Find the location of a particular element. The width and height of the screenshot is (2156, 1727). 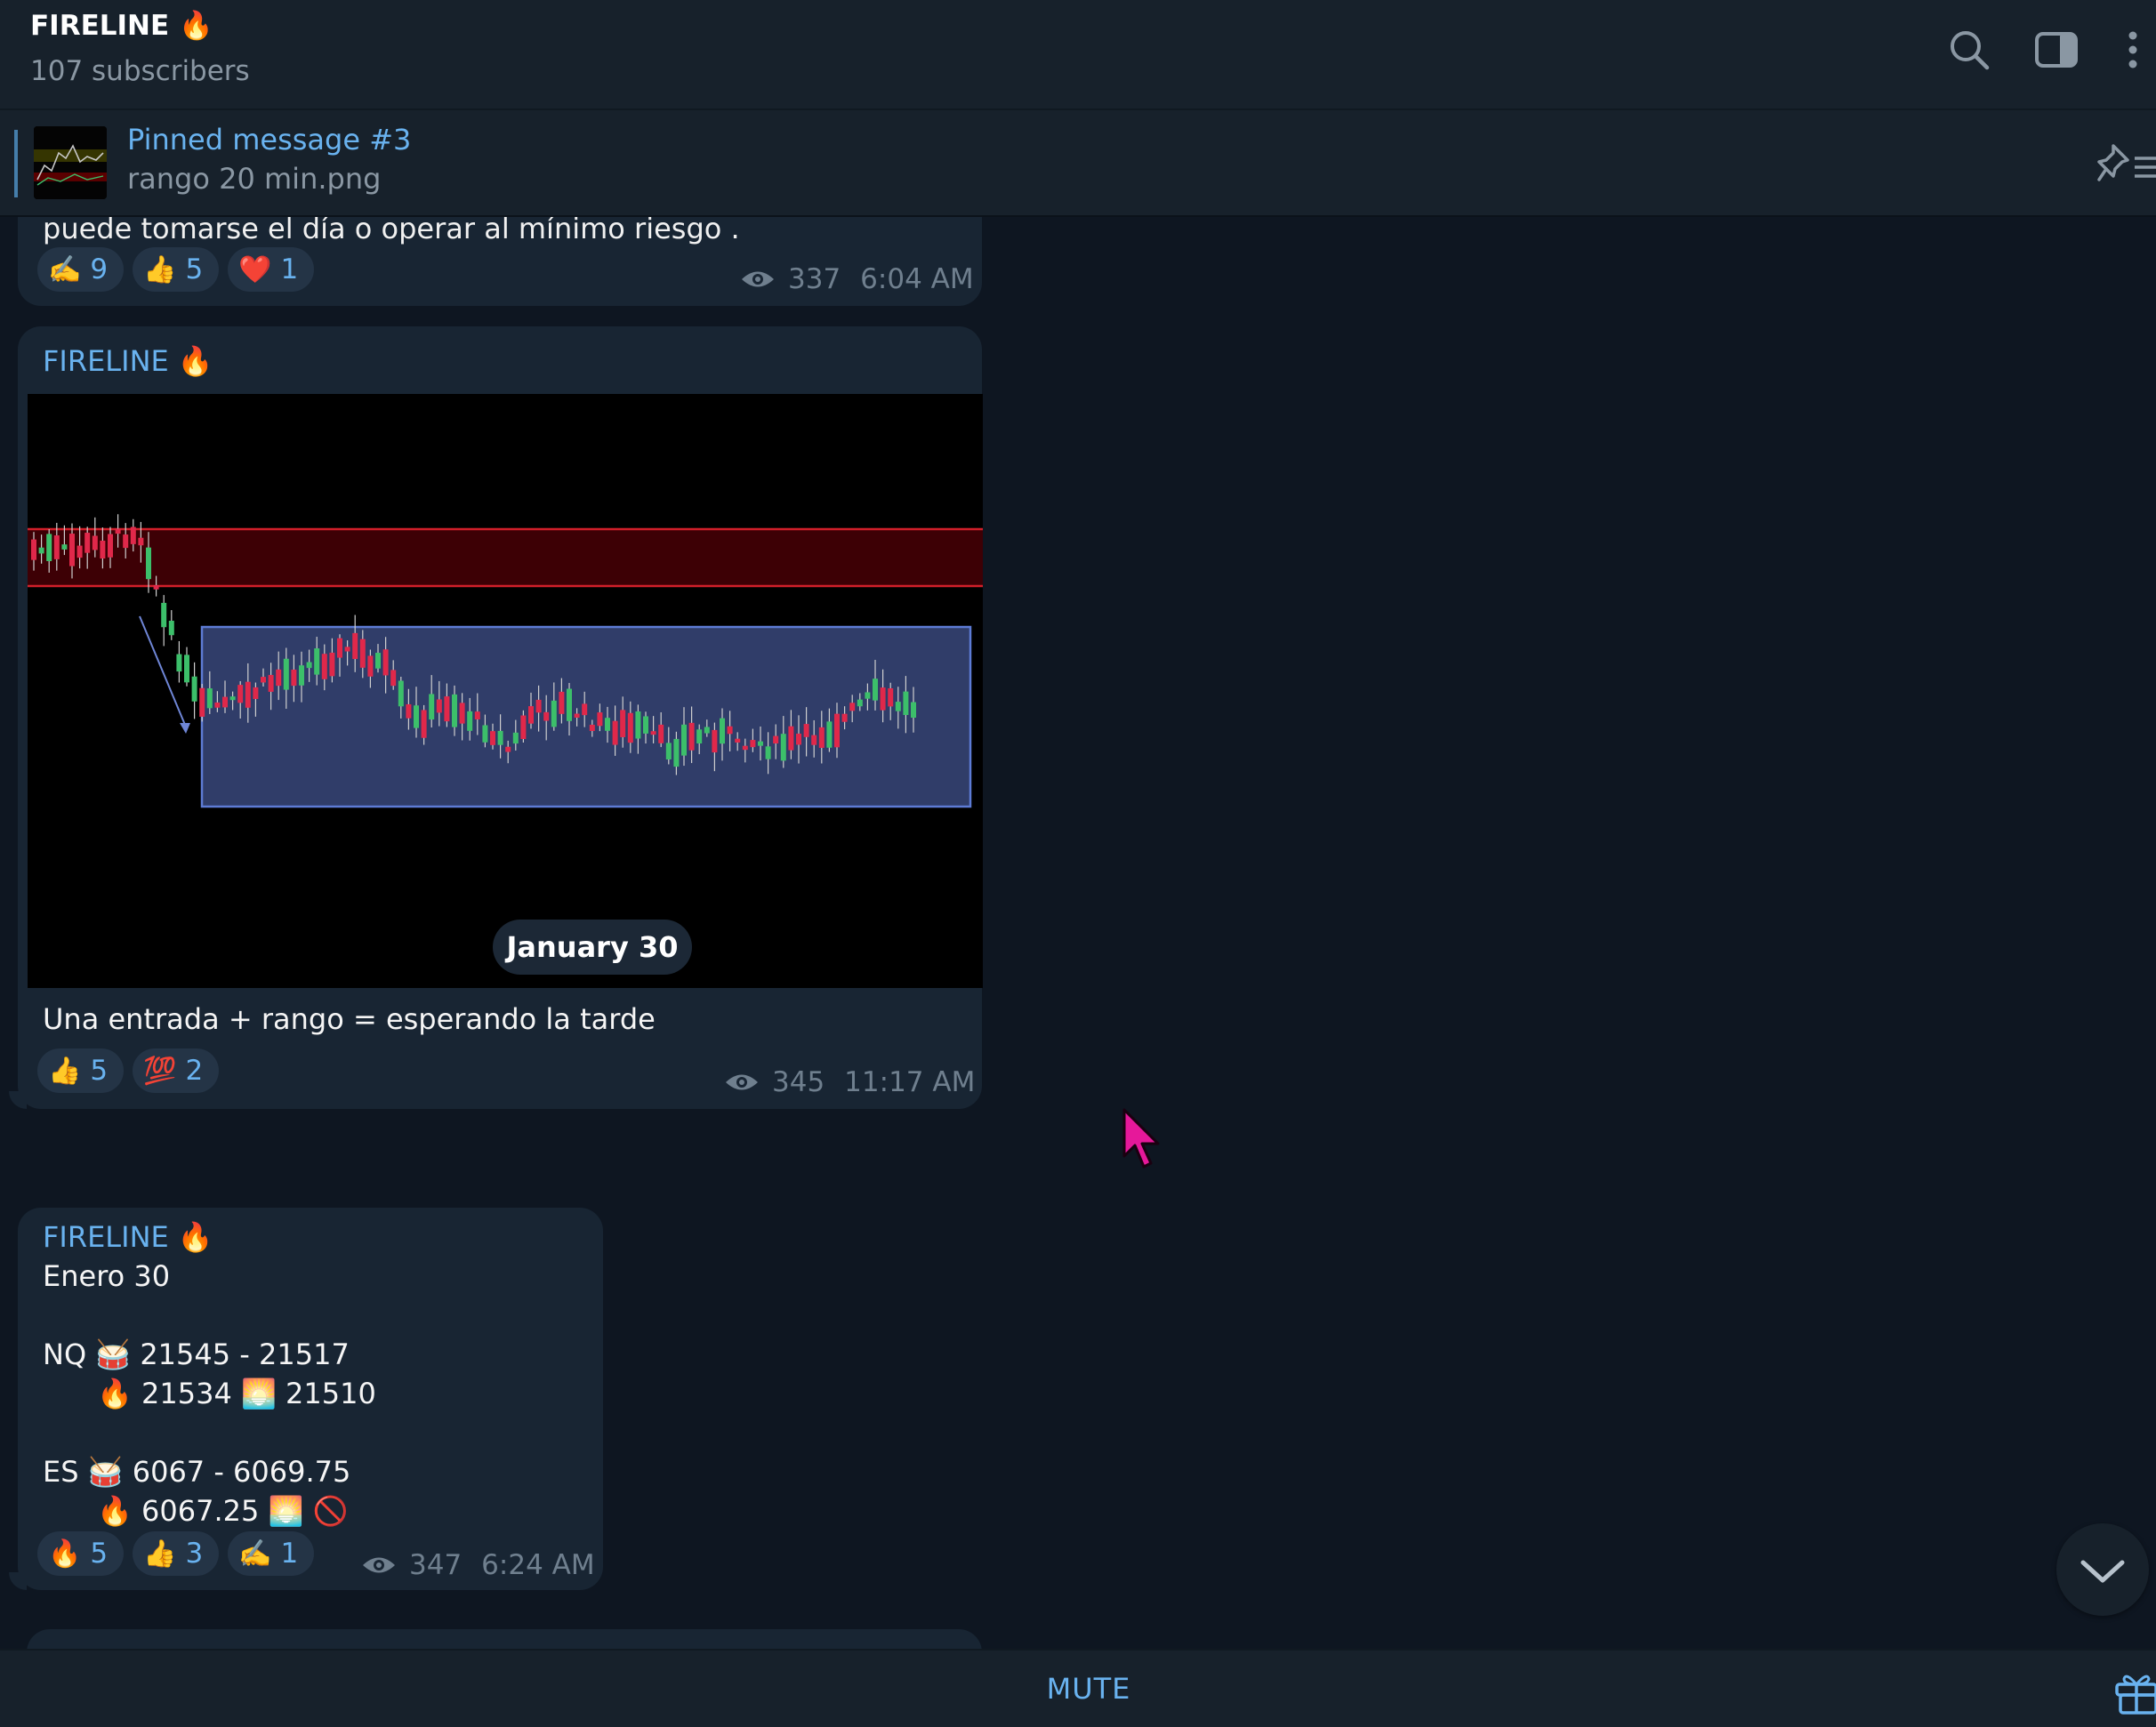

reaction-chip: ✍️ 9 is located at coordinates (81, 270).